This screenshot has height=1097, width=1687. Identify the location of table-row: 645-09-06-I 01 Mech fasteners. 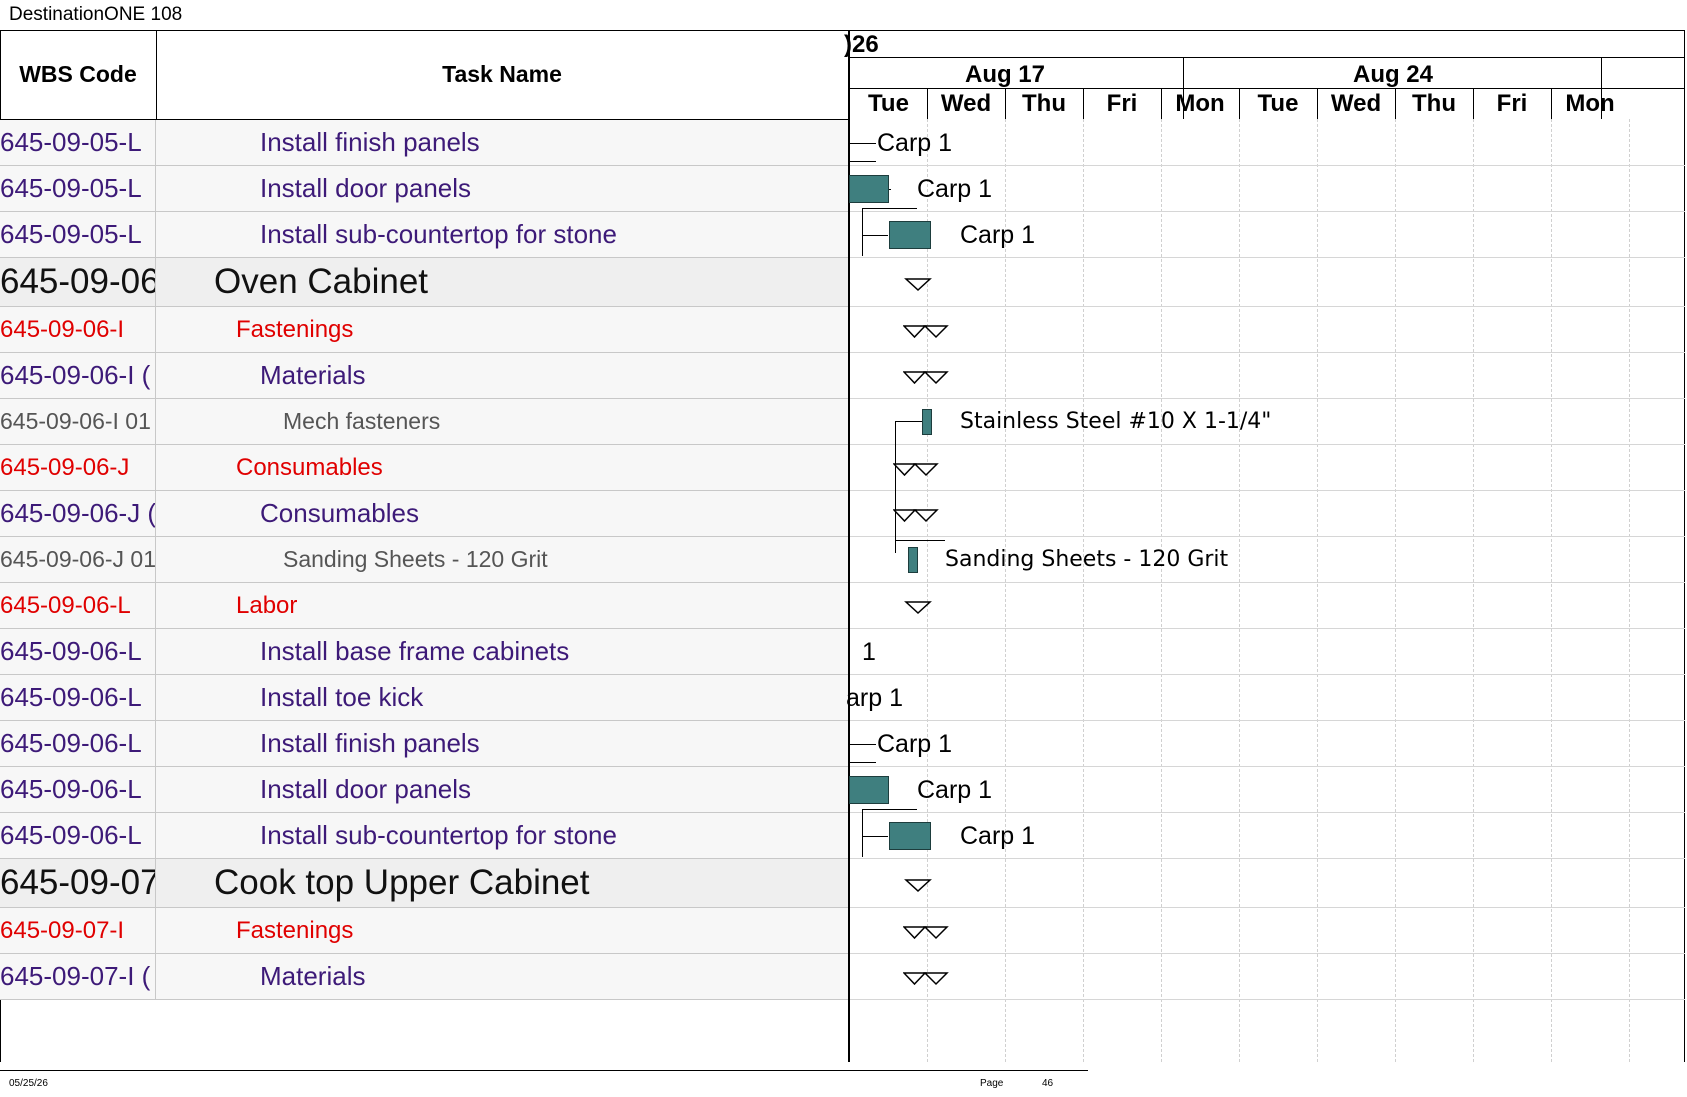
(424, 422).